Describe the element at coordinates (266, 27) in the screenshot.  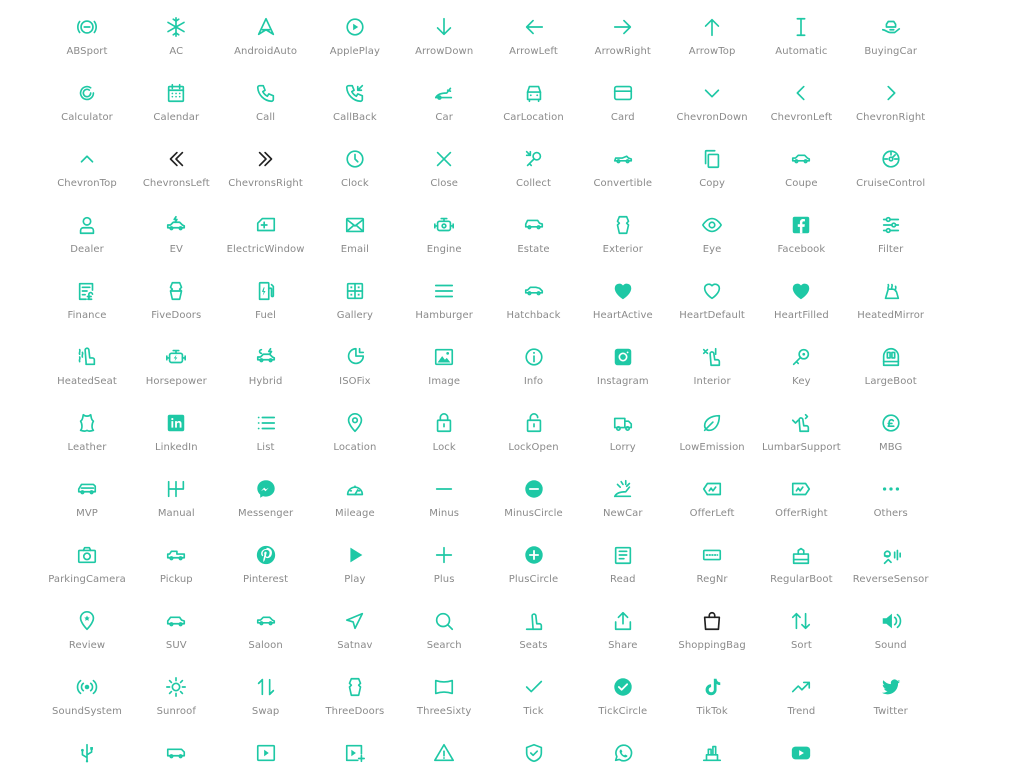
I see `android-auto-icon` at that location.